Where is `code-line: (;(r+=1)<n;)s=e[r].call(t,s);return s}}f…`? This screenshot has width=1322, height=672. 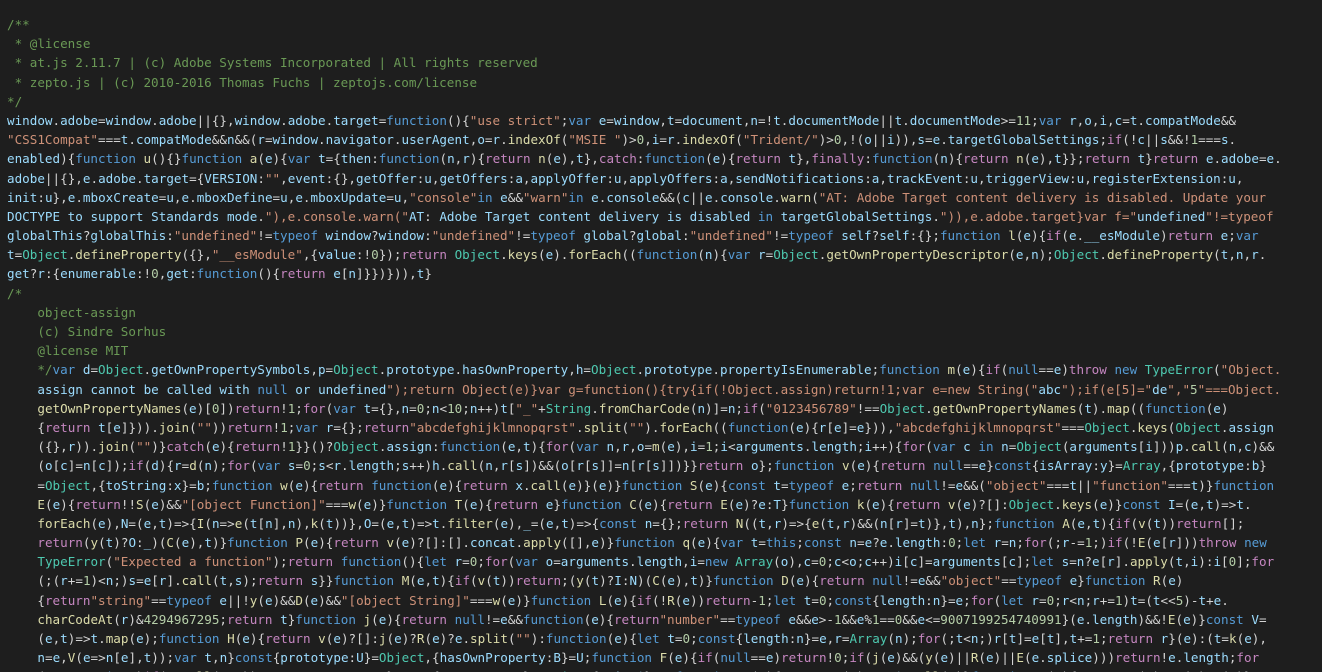
code-line: (;(r+=1)<n;)s=e[r].call(t,s);return s}}f… is located at coordinates (664, 580).